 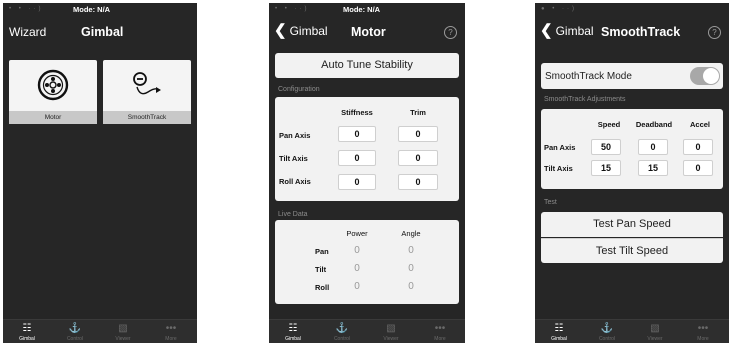 What do you see at coordinates (357, 268) in the screenshot?
I see `tilt-power-value: 0` at bounding box center [357, 268].